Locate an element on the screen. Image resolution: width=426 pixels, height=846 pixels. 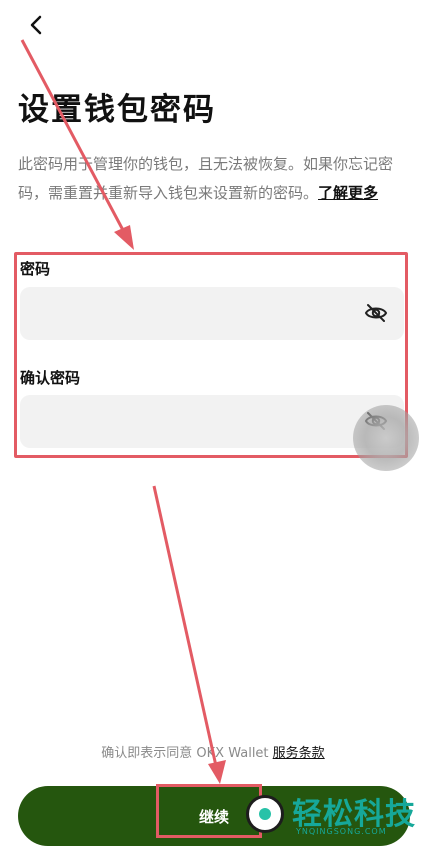
arrow-head-bottom is located at coordinates (217, 772).